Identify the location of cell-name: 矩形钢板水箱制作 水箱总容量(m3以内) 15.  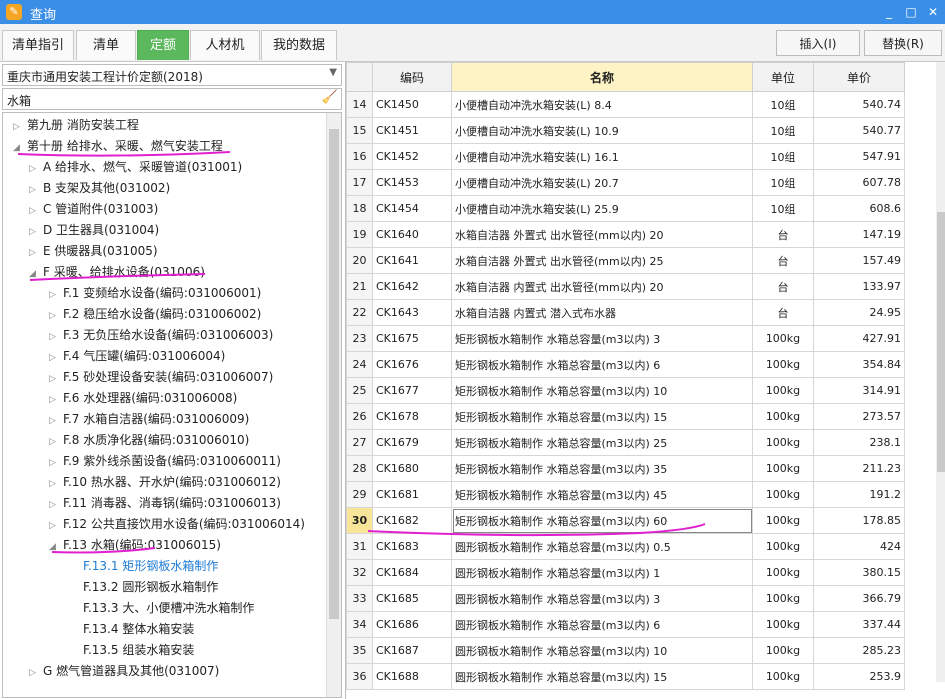
(602, 416).